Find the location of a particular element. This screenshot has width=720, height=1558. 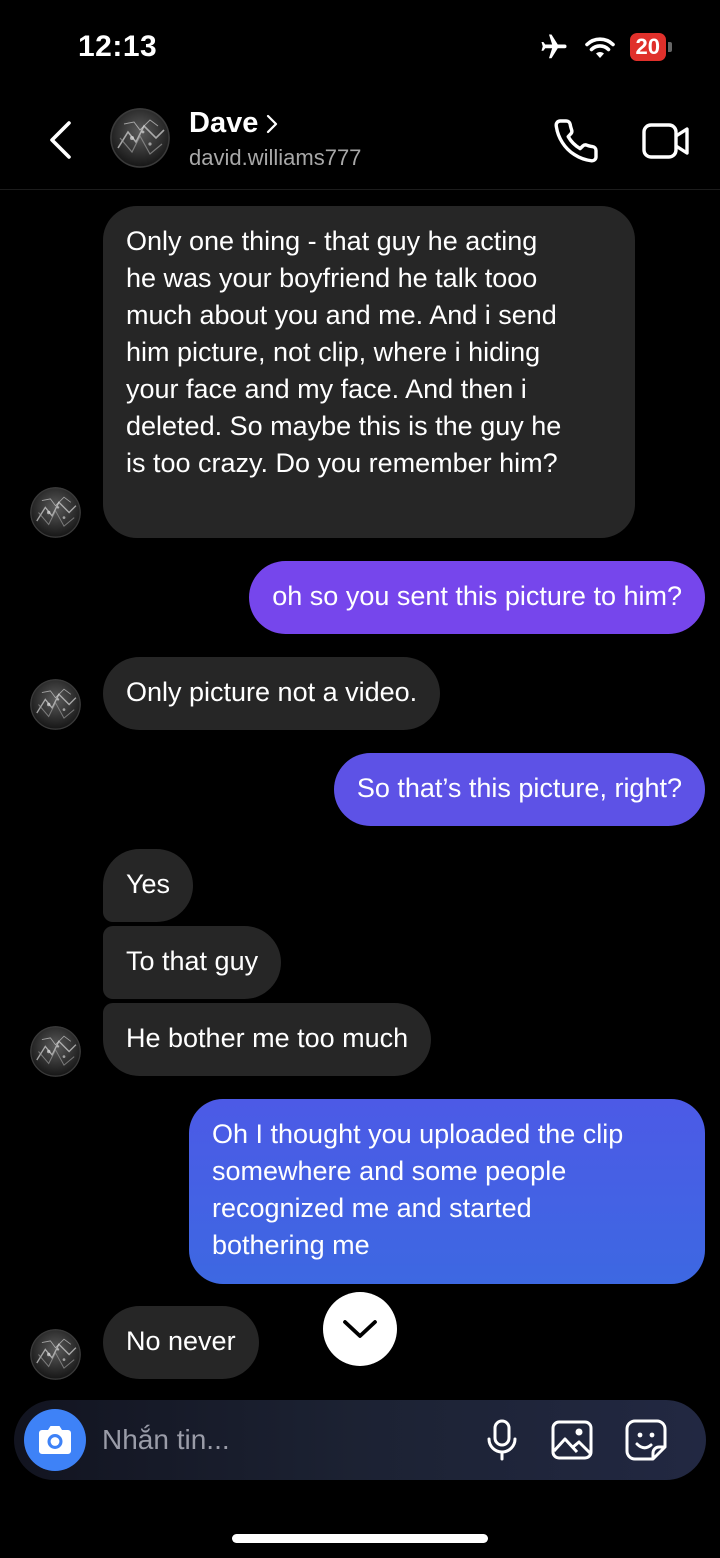

message-bubble-incoming: No never is located at coordinates (181, 1342).